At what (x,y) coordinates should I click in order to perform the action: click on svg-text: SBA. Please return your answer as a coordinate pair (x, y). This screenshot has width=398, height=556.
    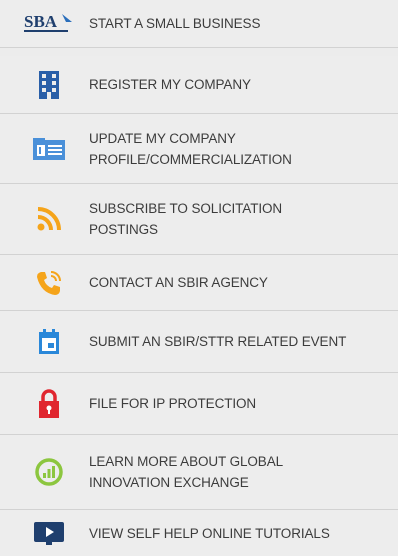
    Looking at the image, I should click on (41, 21).